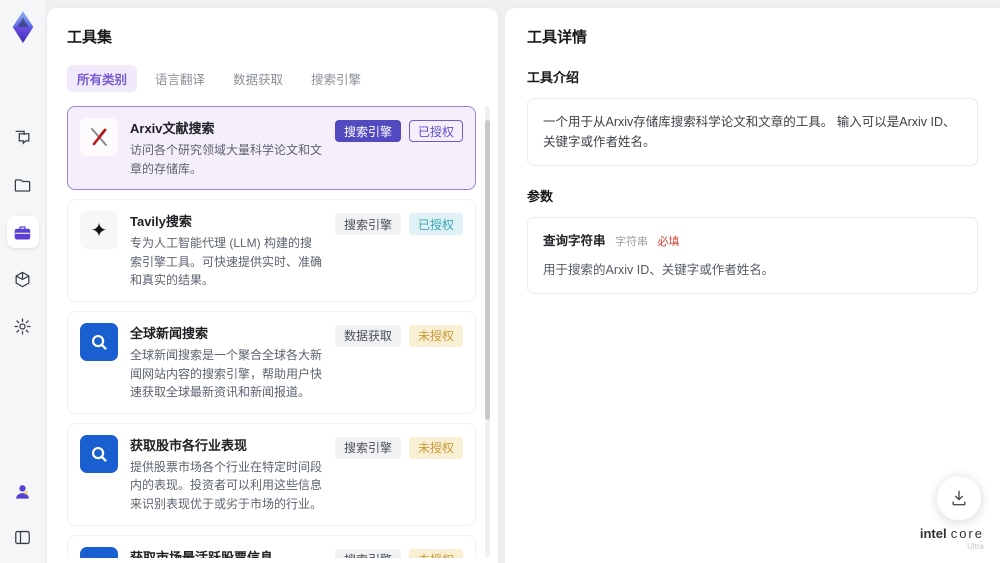 The image size is (1000, 563). What do you see at coordinates (180, 78) in the screenshot?
I see `tab-translation: 语言翻译` at bounding box center [180, 78].